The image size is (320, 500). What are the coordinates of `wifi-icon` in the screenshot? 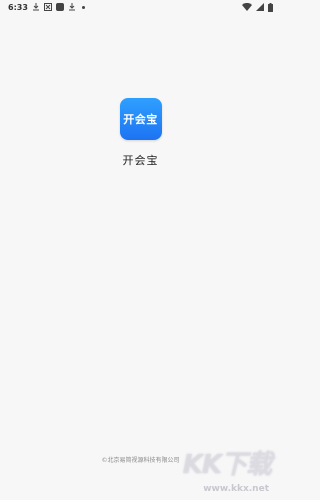 It's located at (247, 7).